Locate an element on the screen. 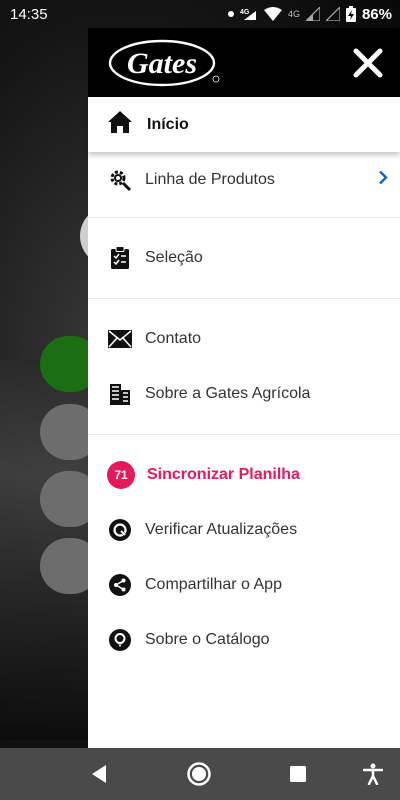 The height and width of the screenshot is (800, 400). brand-name: Gates is located at coordinates (162, 63).